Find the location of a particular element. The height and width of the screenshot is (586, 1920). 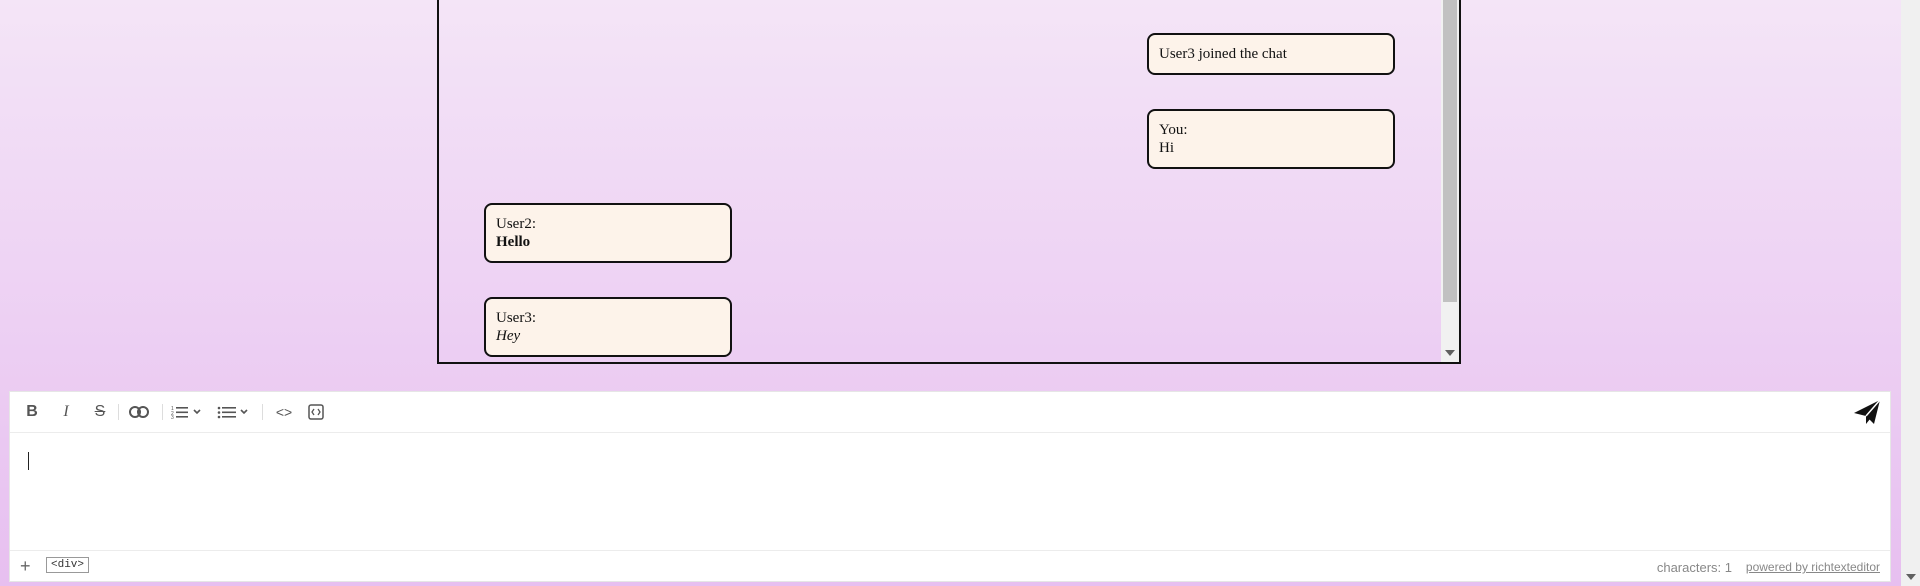

send-icon is located at coordinates (1867, 411).